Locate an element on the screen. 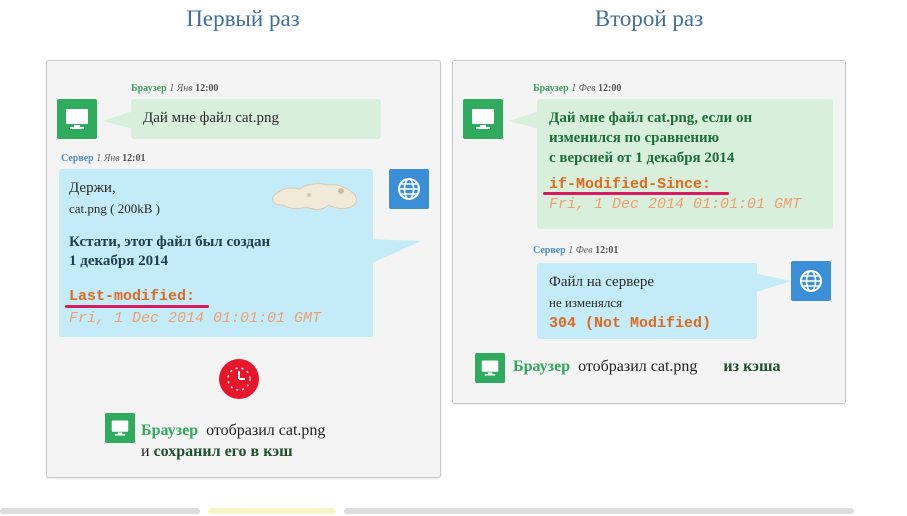 The image size is (907, 516). server-message-meta: Сервер 1 Фев 12:01 is located at coordinates (575, 250).